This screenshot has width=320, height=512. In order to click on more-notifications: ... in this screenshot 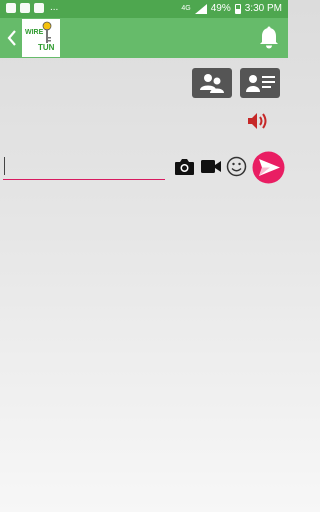, I will do `click(54, 7)`.